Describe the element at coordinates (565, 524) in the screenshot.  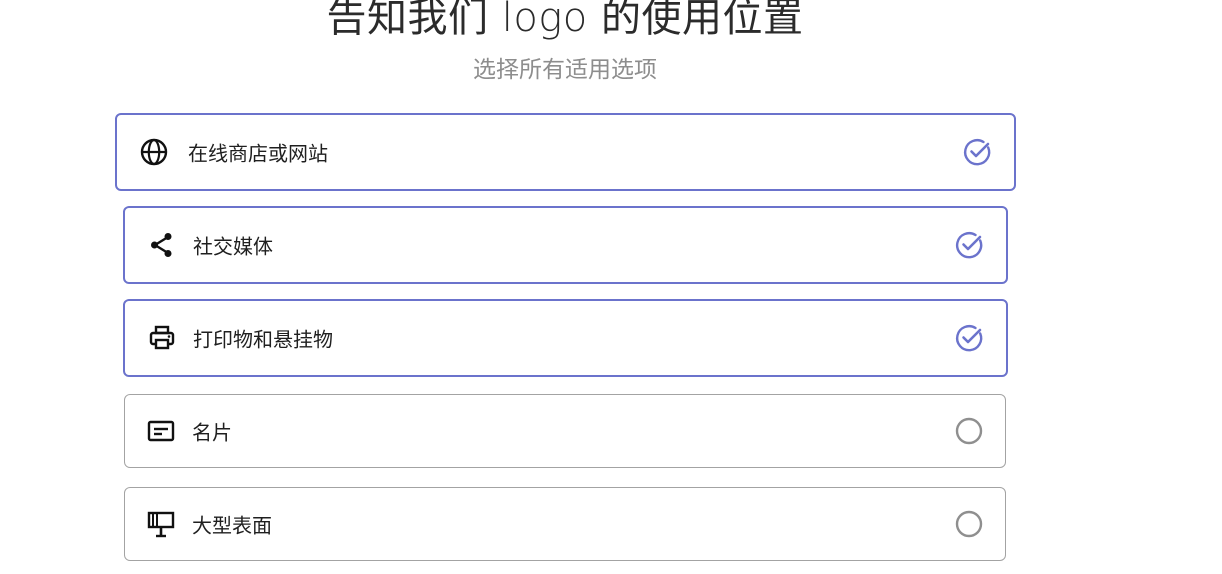
I see `option-large-surfaces: 大型表面` at that location.